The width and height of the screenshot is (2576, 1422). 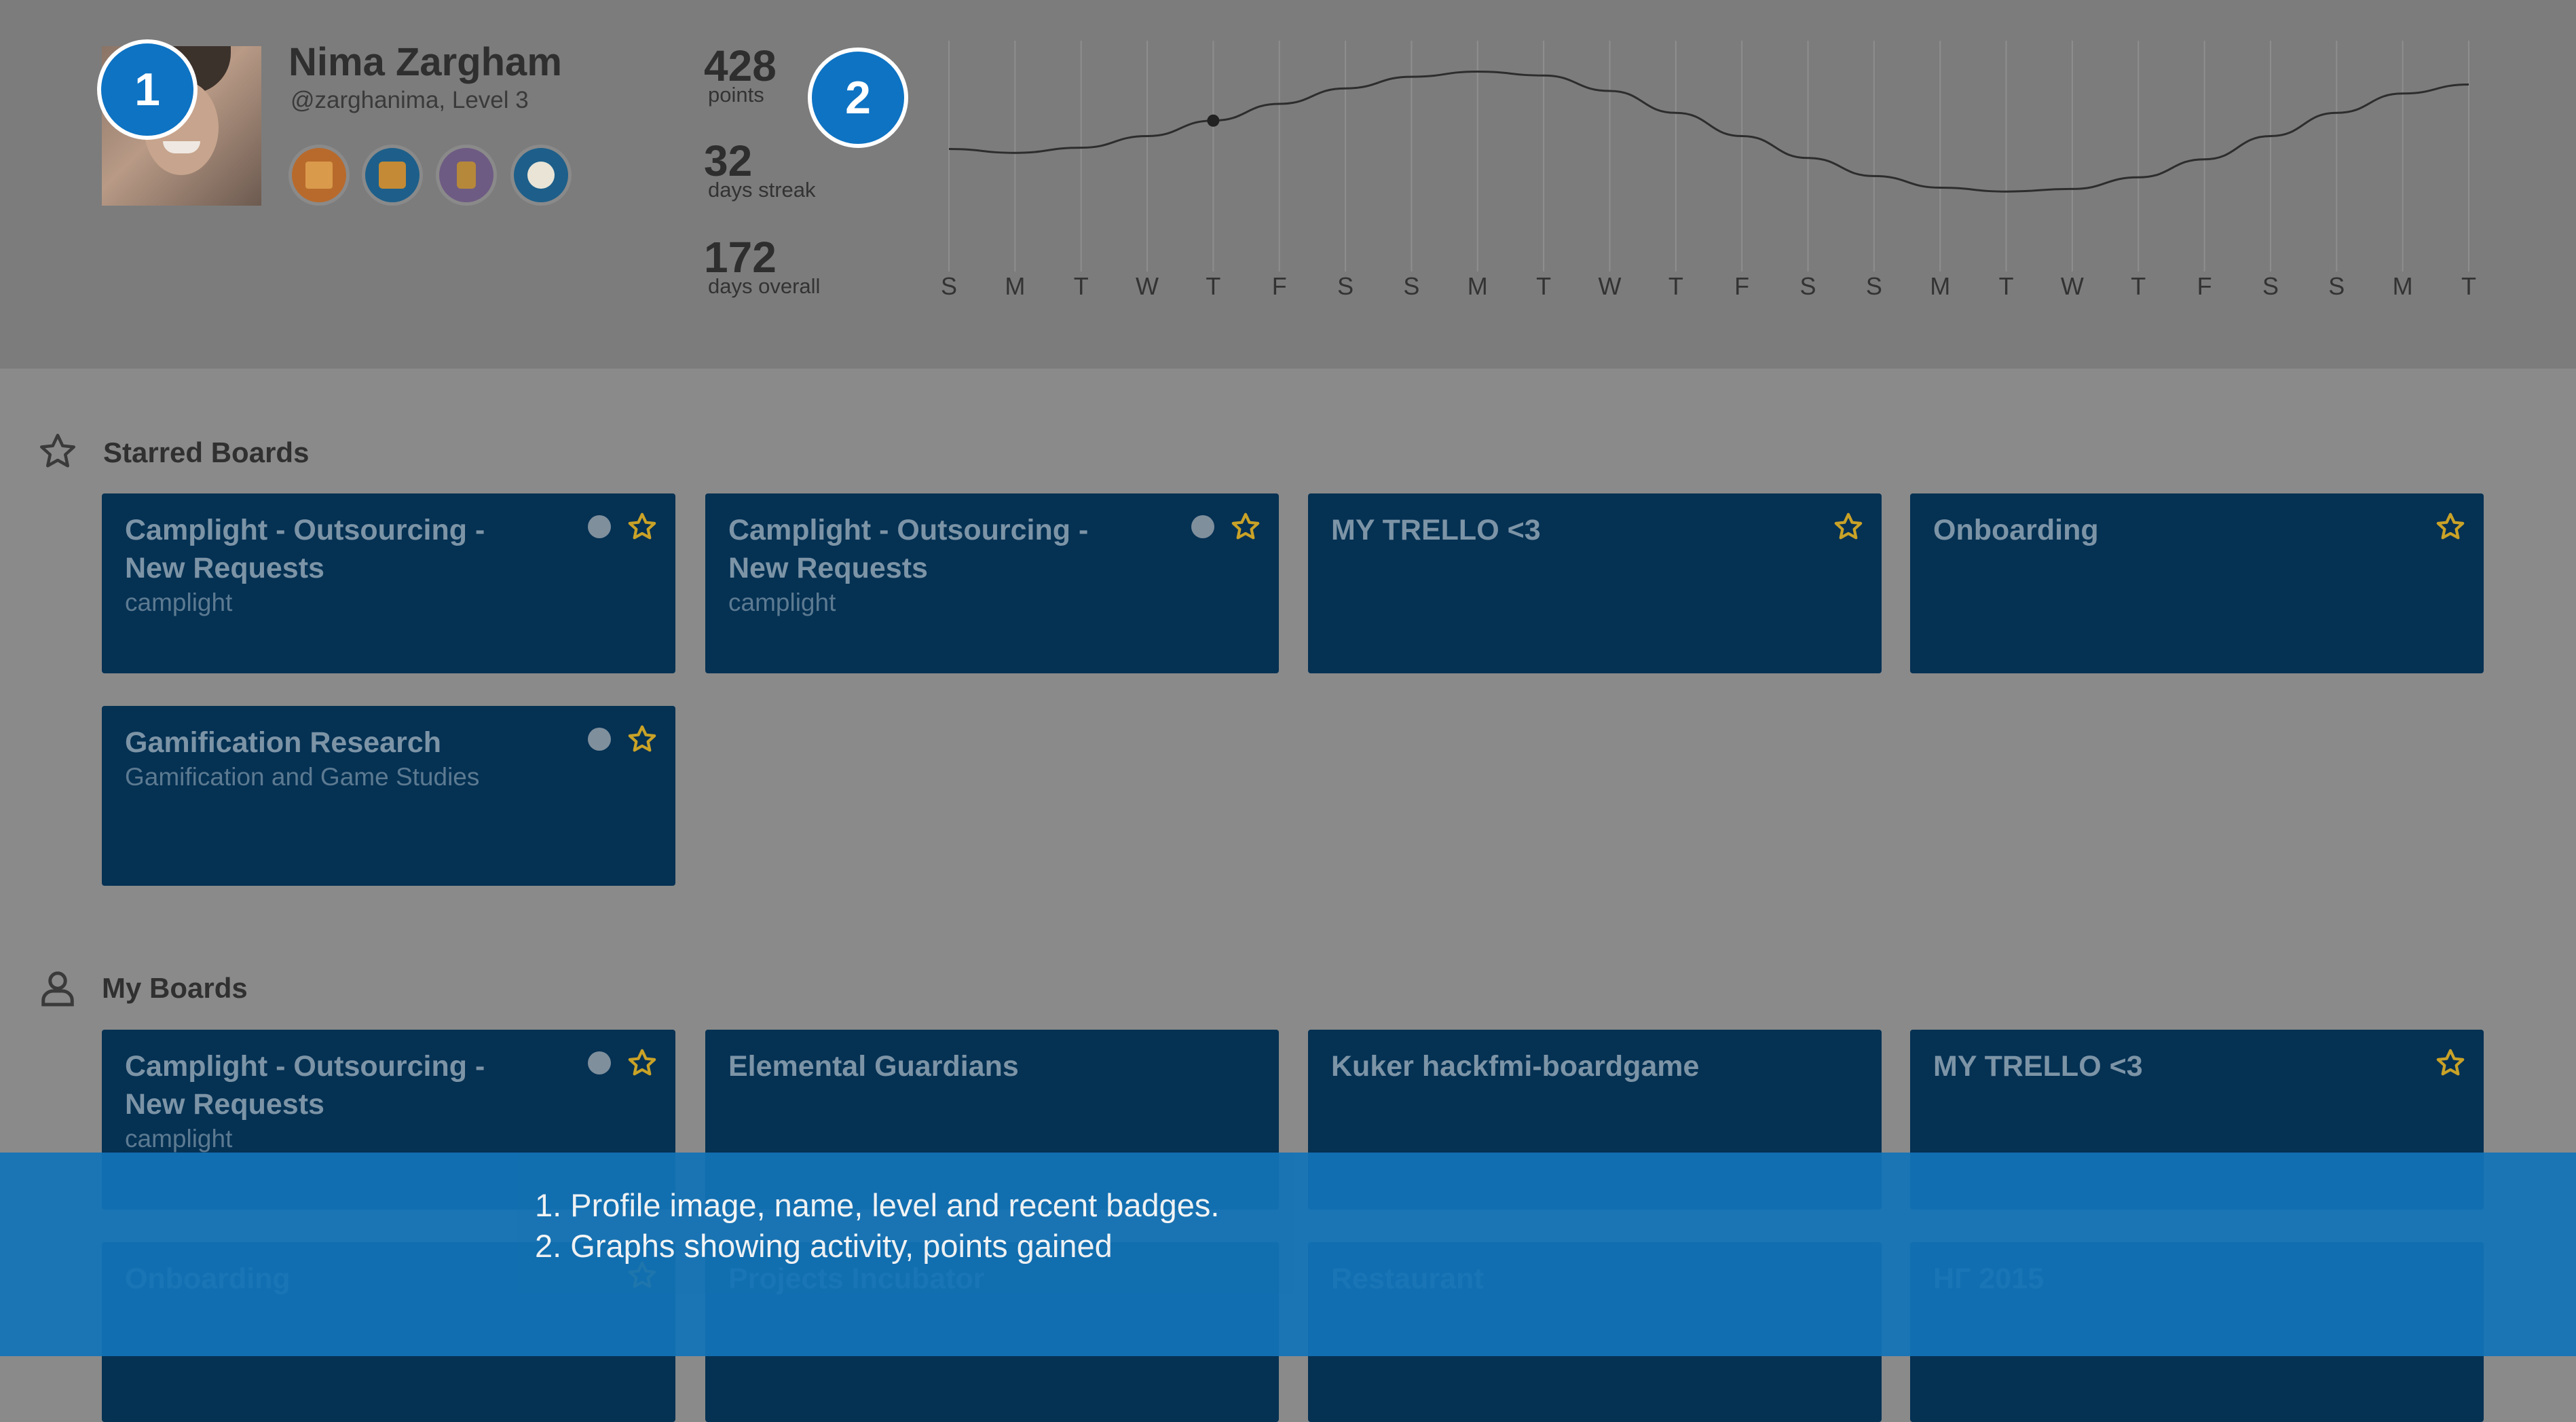 What do you see at coordinates (874, 1066) in the screenshot?
I see `board-title: Elemental Guardians` at bounding box center [874, 1066].